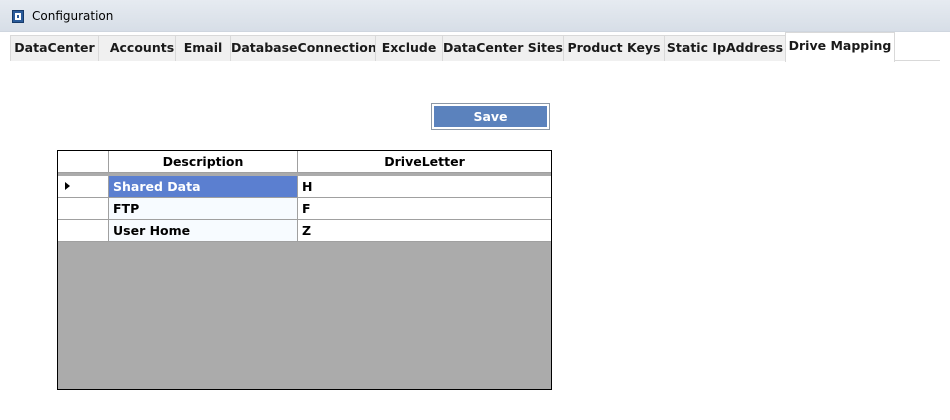 This screenshot has width=950, height=420. I want to click on tab-exclude: Exclude, so click(409, 48).